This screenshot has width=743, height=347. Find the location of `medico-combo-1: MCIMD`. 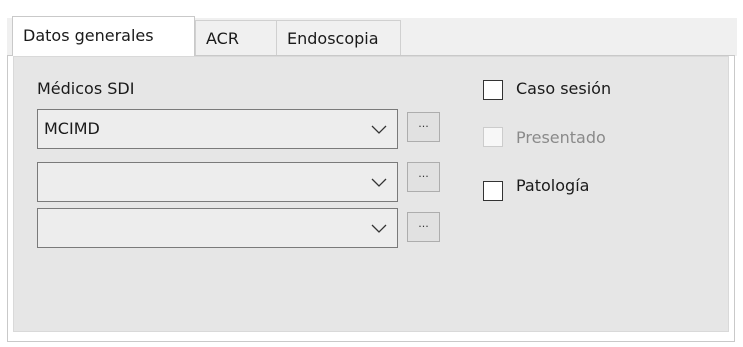

medico-combo-1: MCIMD is located at coordinates (217, 129).